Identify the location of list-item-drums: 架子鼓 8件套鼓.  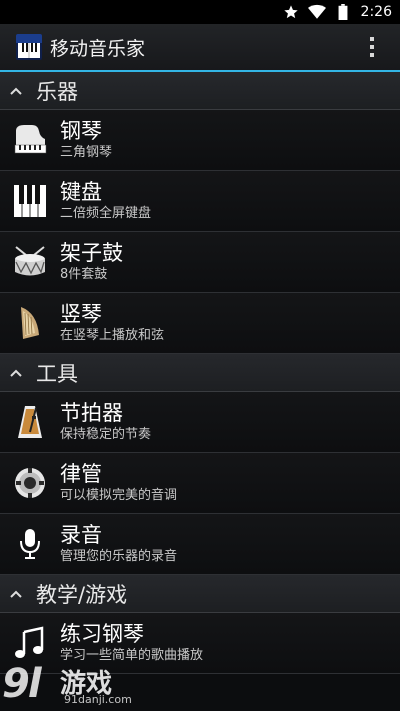
(200, 262).